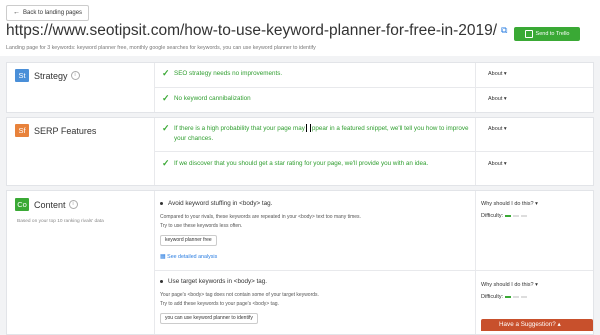 The image size is (600, 335). What do you see at coordinates (163, 257) in the screenshot?
I see `table-icon: ▦` at bounding box center [163, 257].